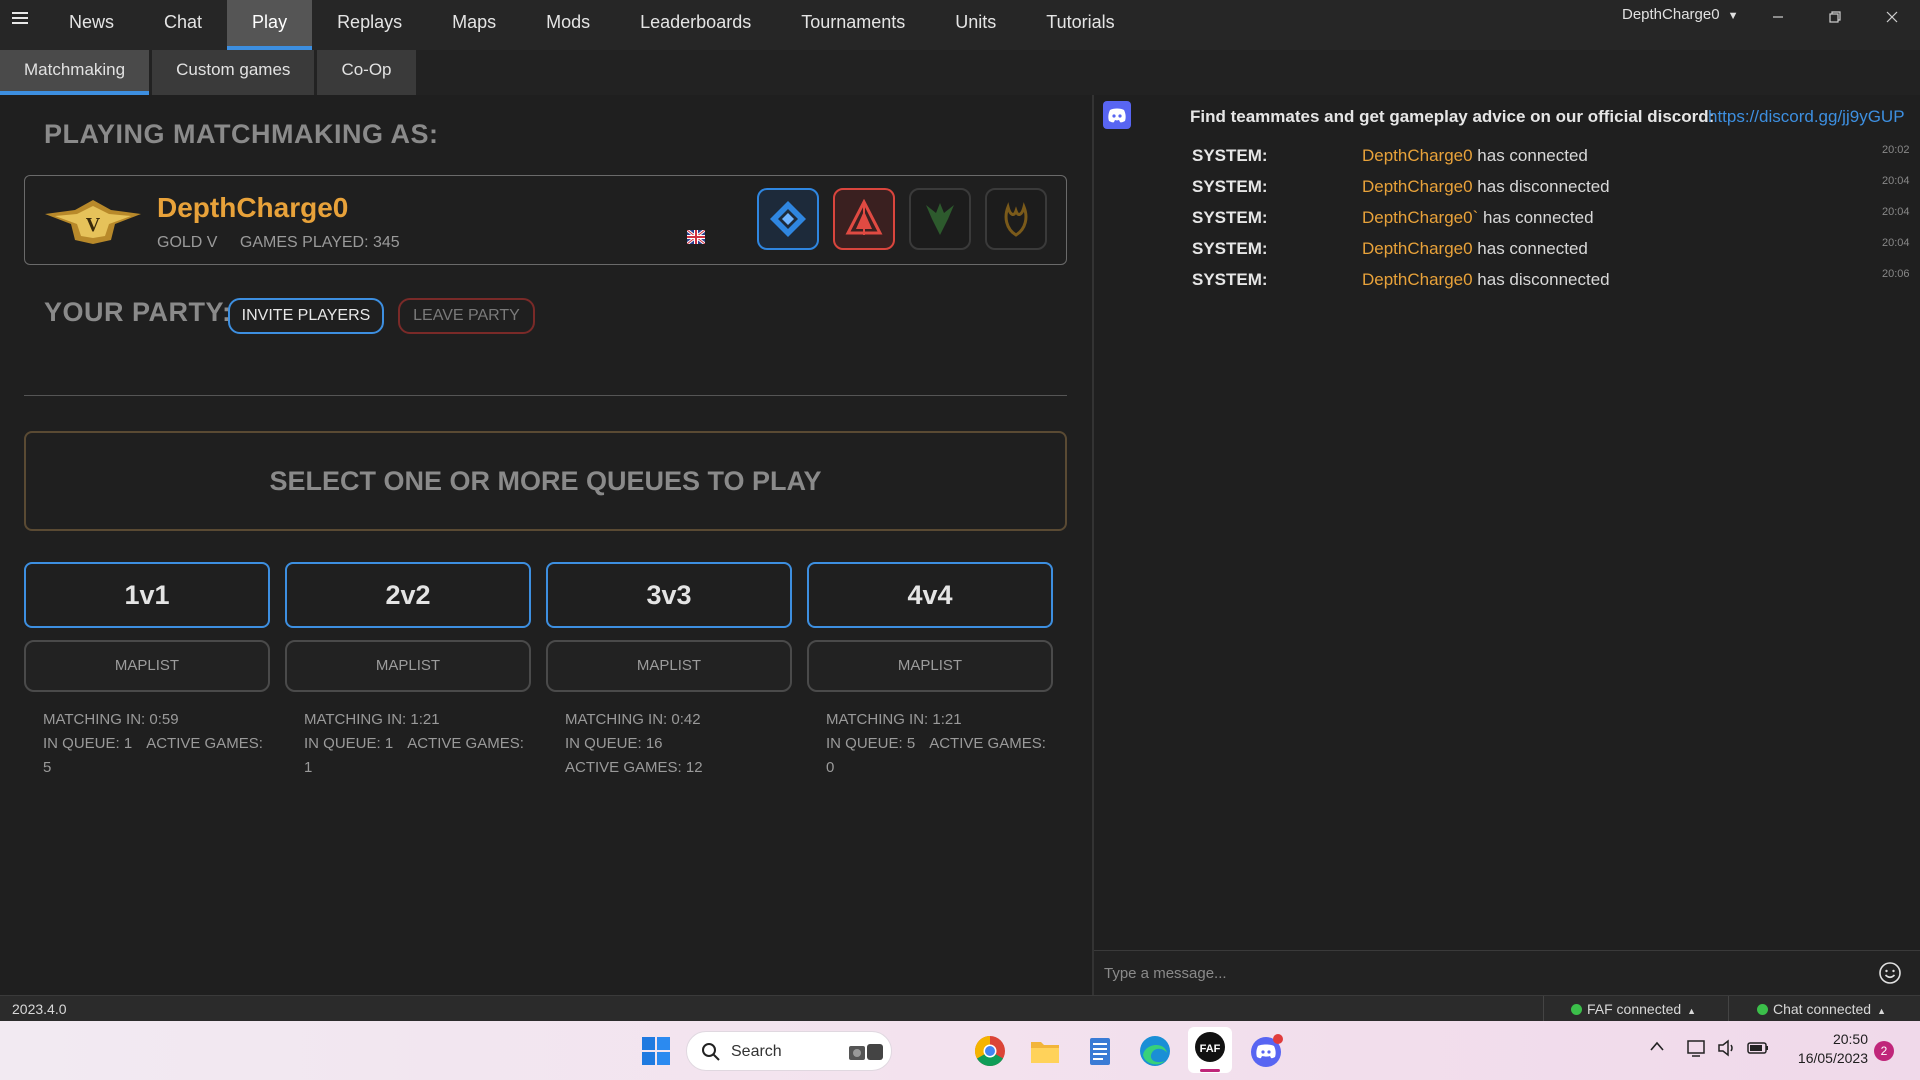 The width and height of the screenshot is (1920, 1080). I want to click on queue-4v4-maplist-button: MAPLIST, so click(930, 666).